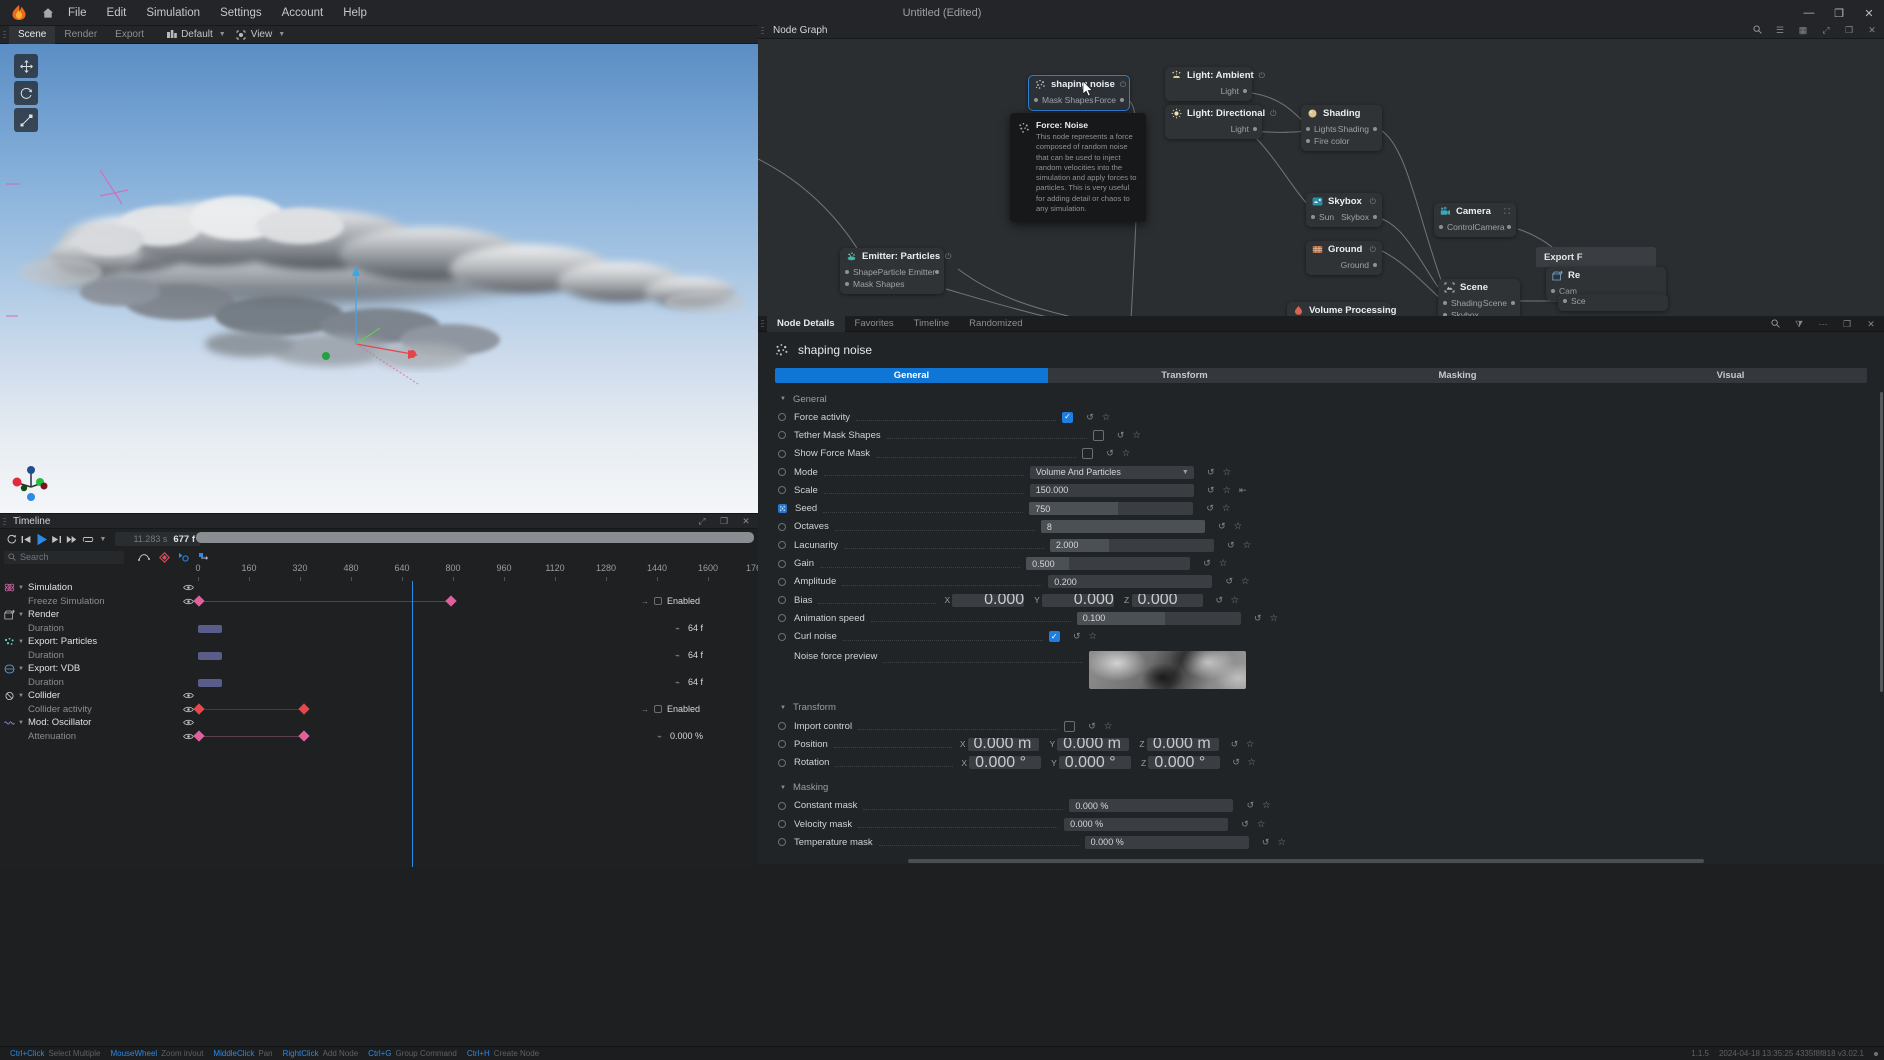  Describe the element at coordinates (412, 724) in the screenshot. I see `playhead` at that location.